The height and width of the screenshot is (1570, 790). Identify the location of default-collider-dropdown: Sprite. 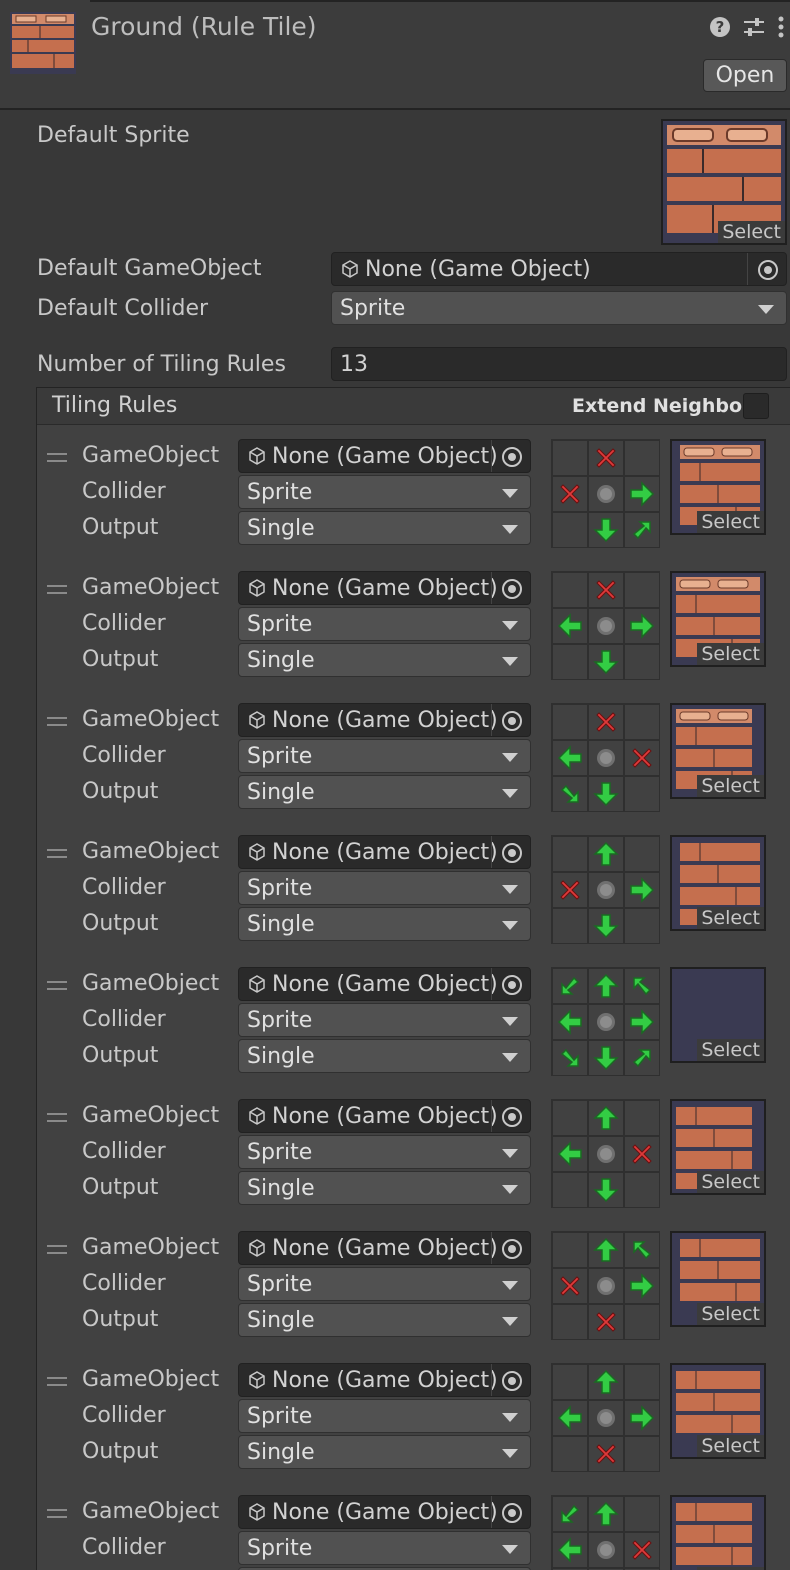
(559, 308).